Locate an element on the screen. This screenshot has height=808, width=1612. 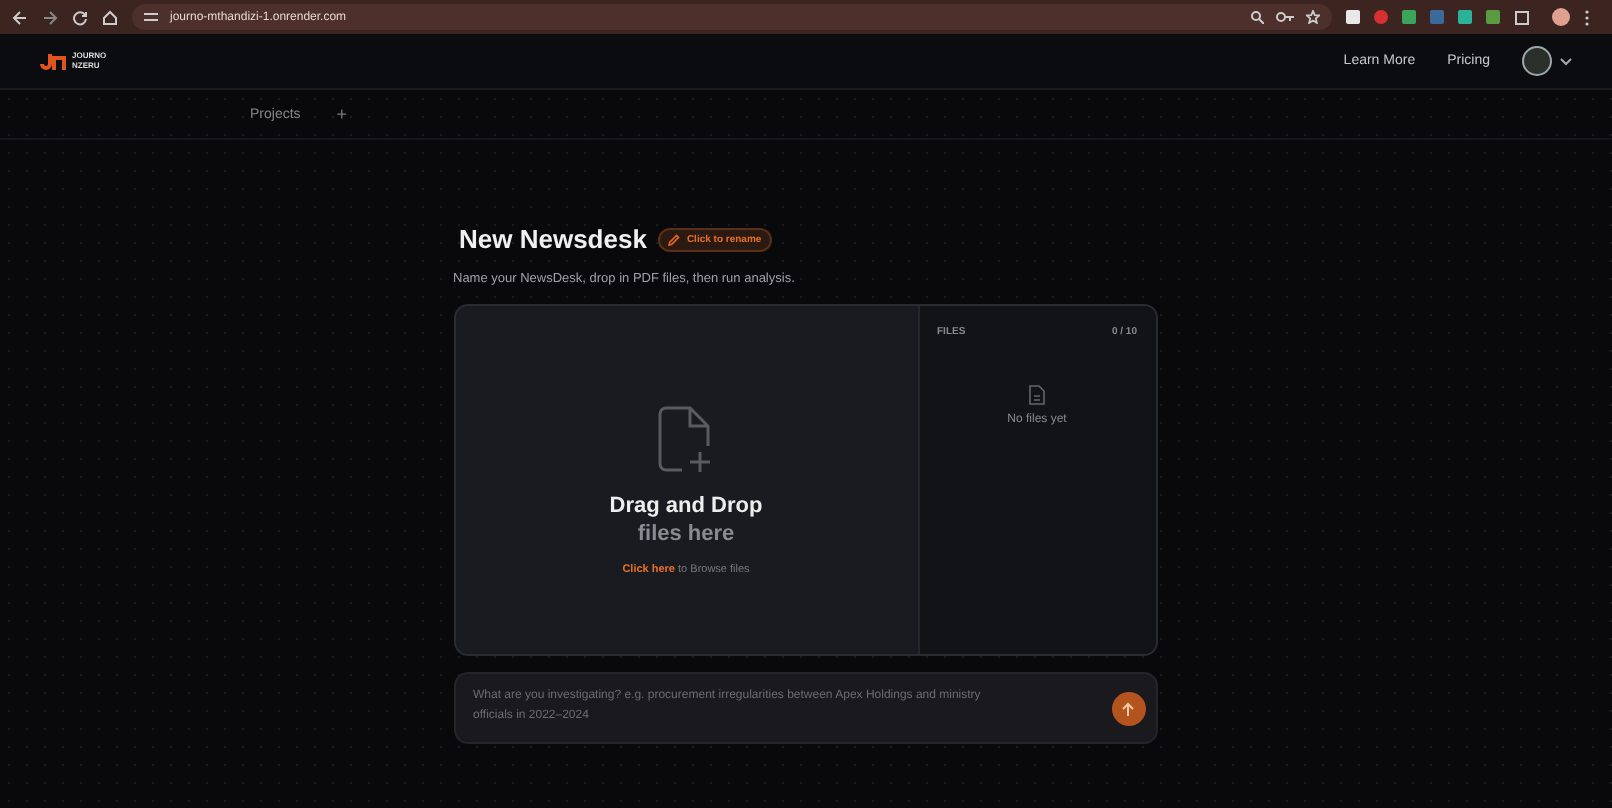
user-avatar is located at coordinates (1537, 61).